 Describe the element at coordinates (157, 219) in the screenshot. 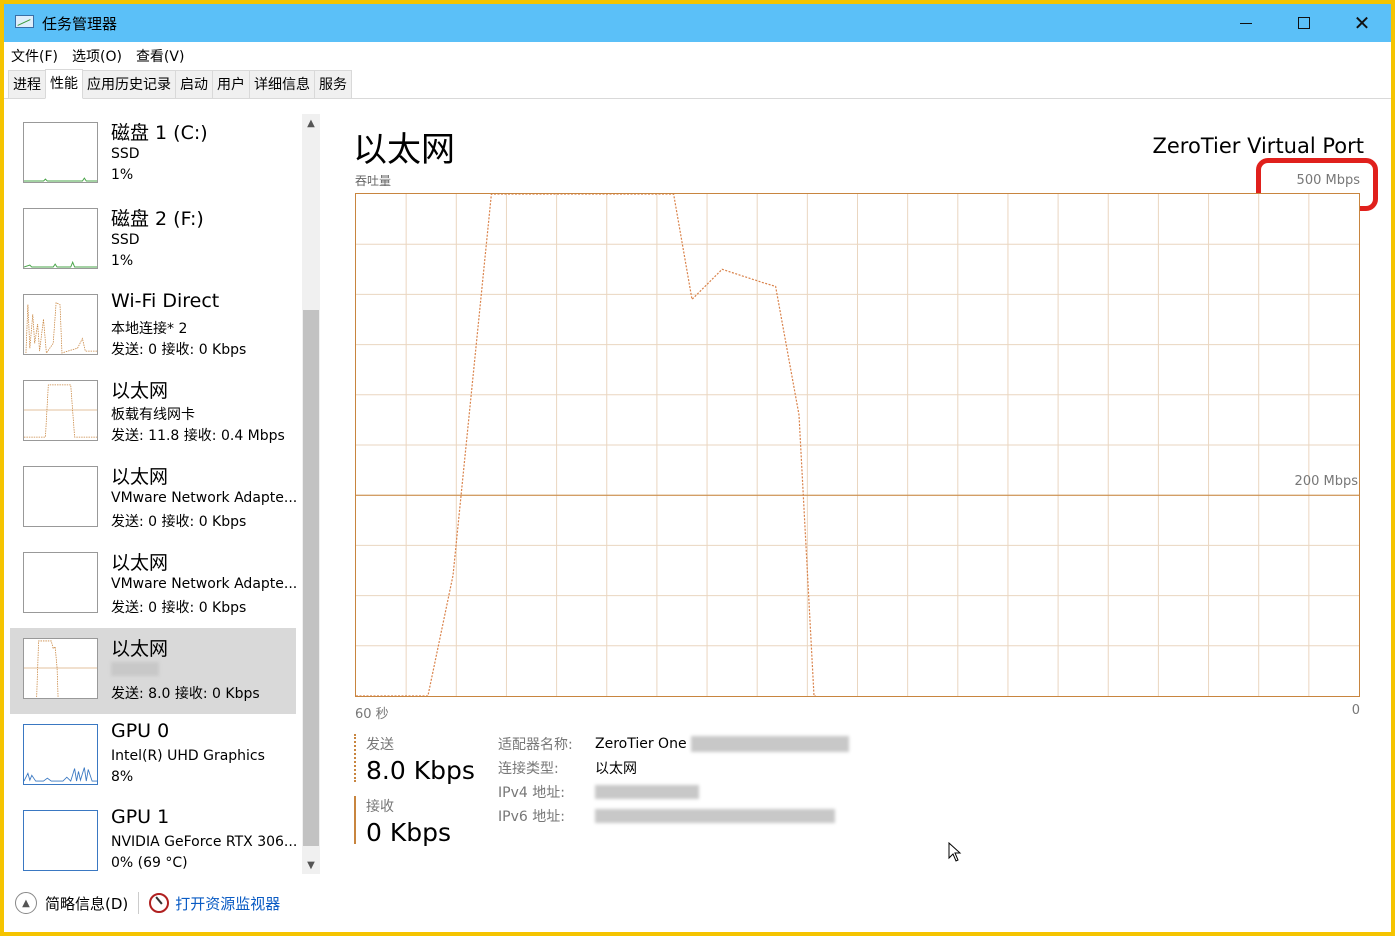

I see `sidebar-item-title: 磁盘 2 (F:)` at that location.